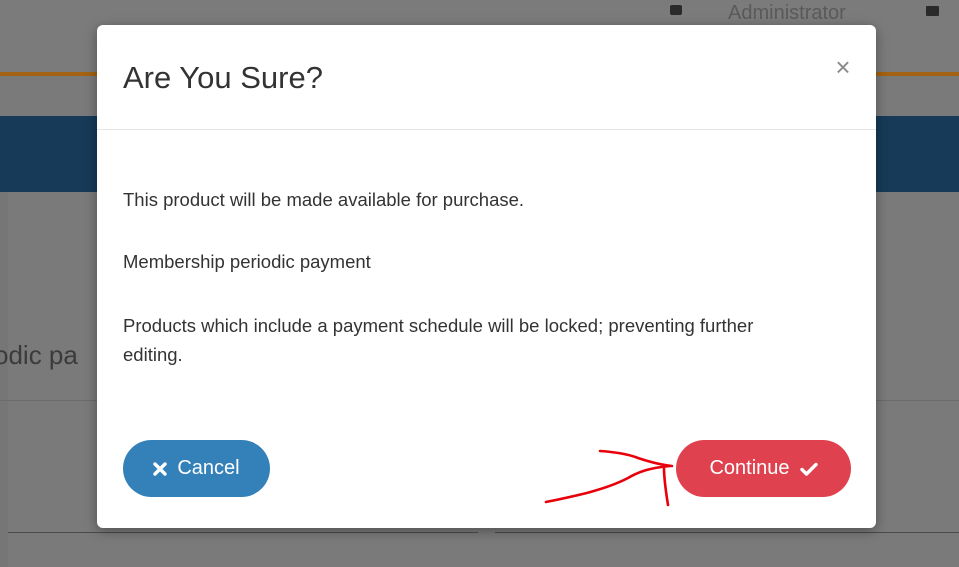 Image resolution: width=959 pixels, height=567 pixels. Describe the element at coordinates (932, 11) in the screenshot. I see `folder-icon` at that location.